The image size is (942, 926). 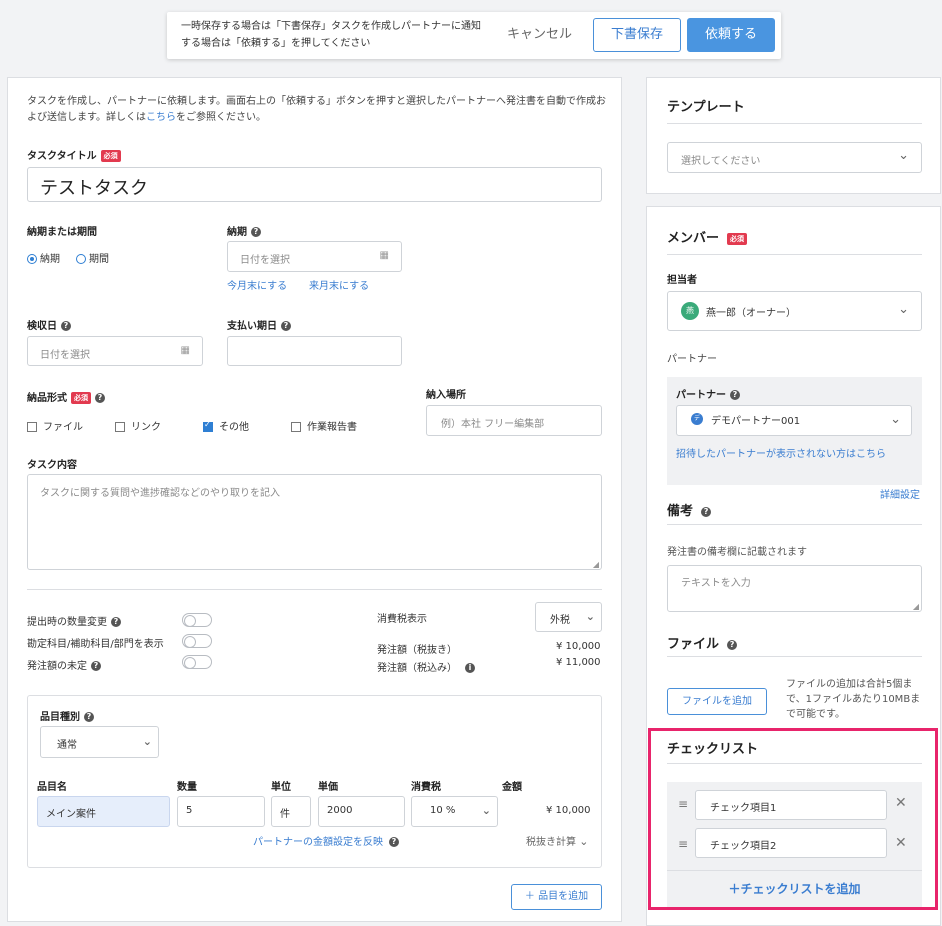 I want to click on radio-period: 期間, so click(x=92, y=257).